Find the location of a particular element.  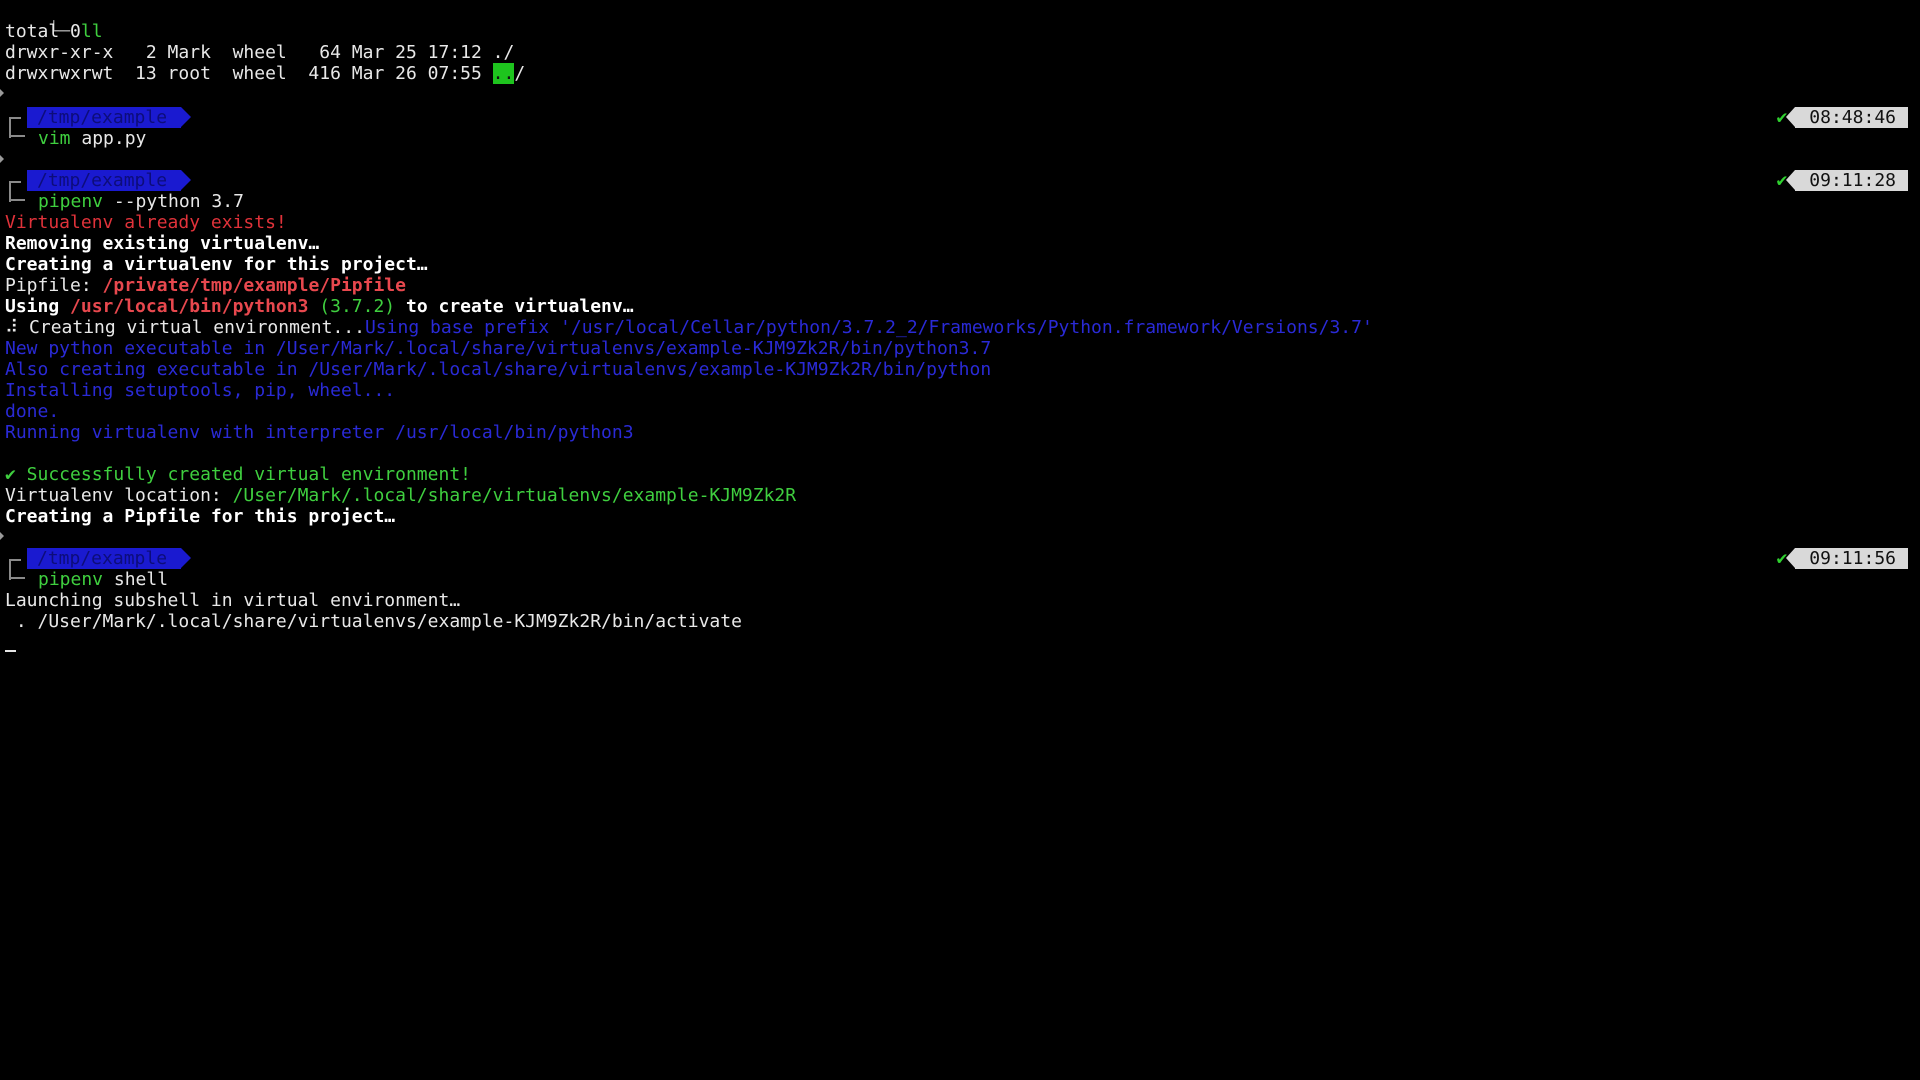

ls-row-parent-suffix: / is located at coordinates (520, 73).